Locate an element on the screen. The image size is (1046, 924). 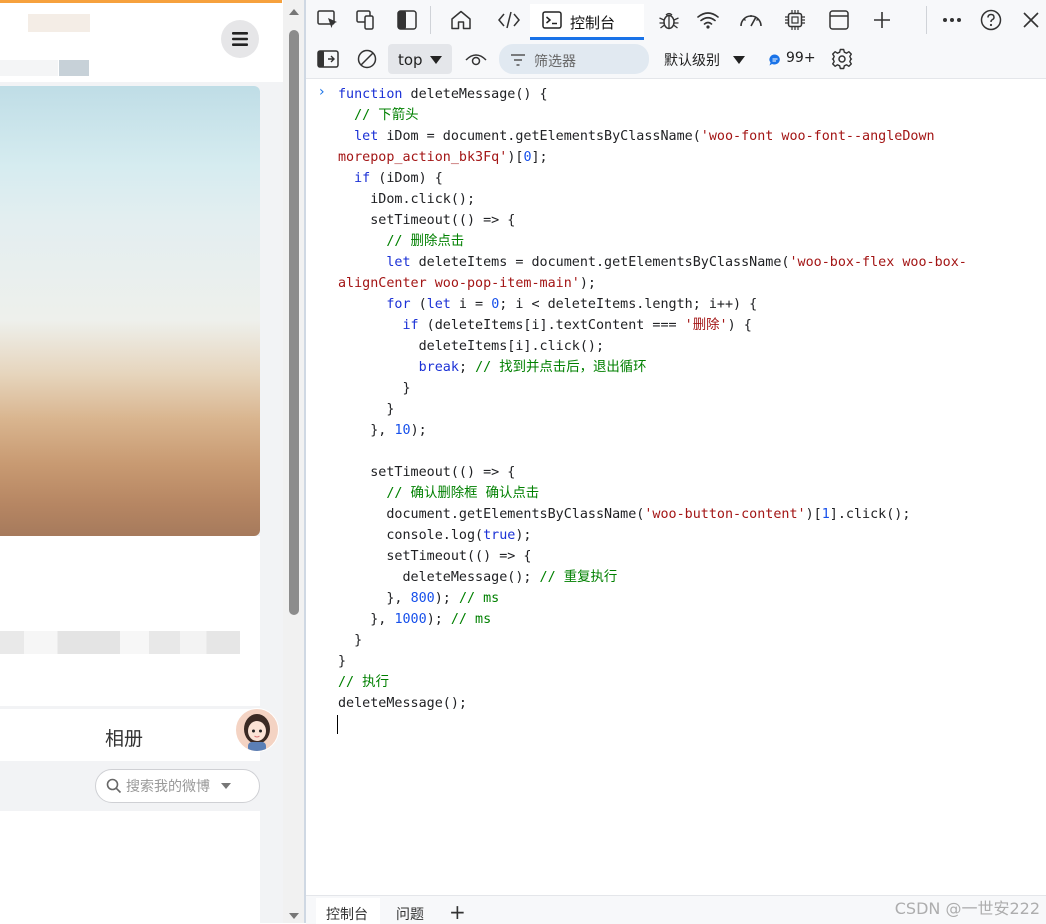
tab-album: 相册 is located at coordinates (124, 737).